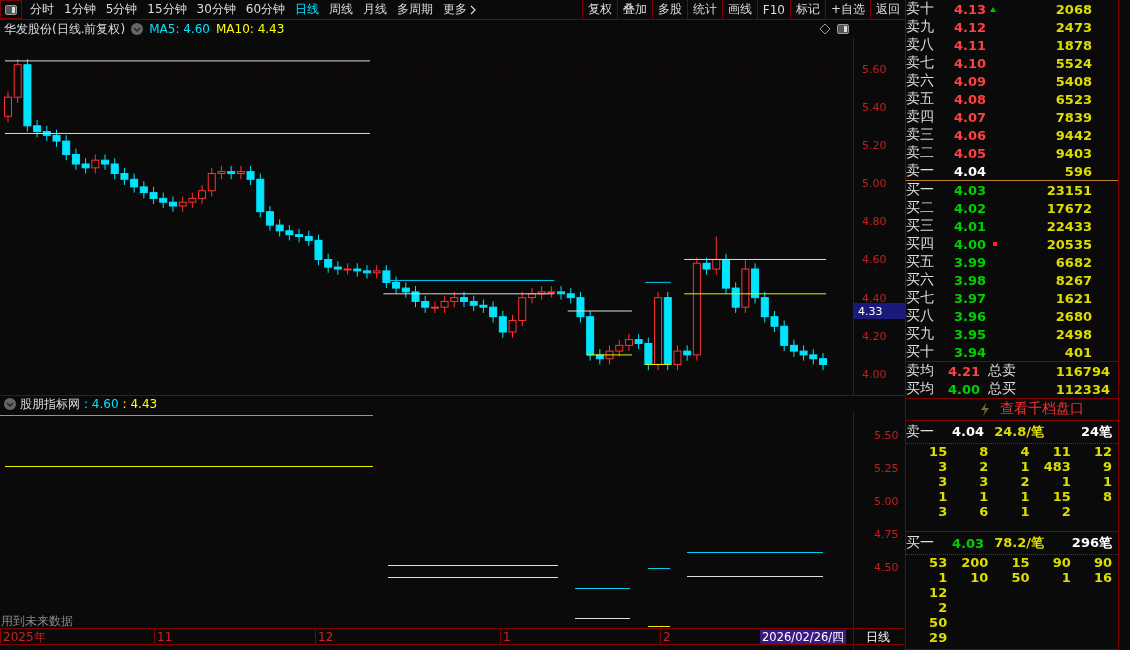 This screenshot has width=1130, height=650. What do you see at coordinates (216, 9) in the screenshot?
I see `period-tab: 30分钟` at bounding box center [216, 9].